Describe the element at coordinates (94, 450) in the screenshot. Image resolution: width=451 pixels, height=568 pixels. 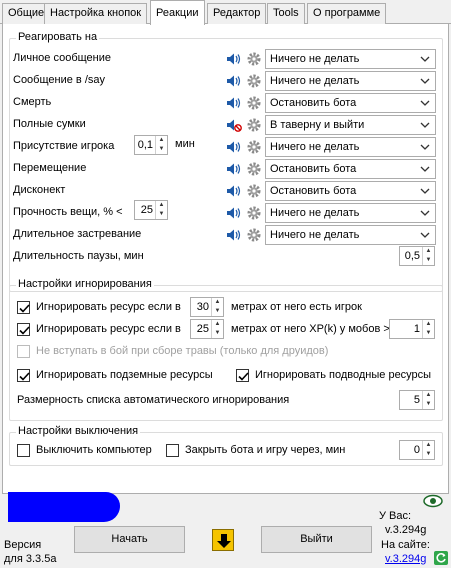
I see `shutdown-pc-label: Выключить компьютер` at that location.